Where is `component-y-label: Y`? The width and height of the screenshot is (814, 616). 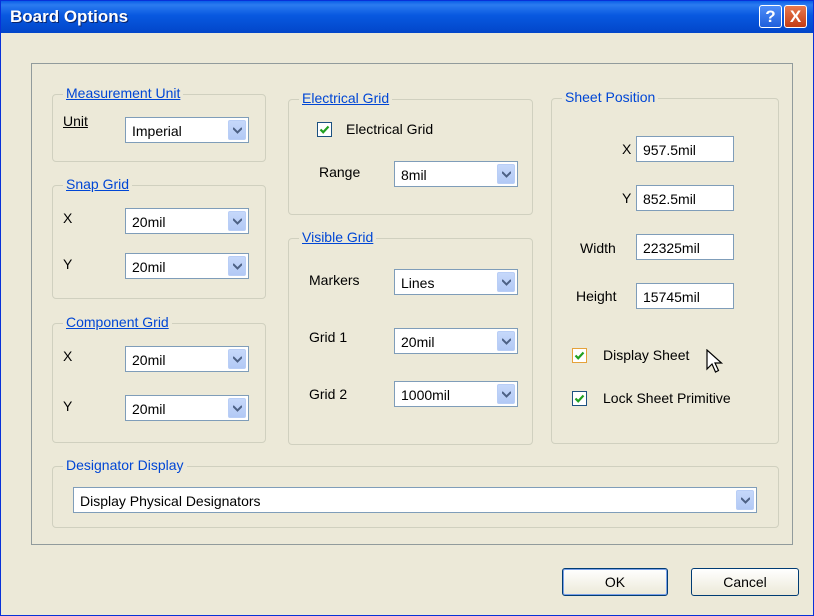
component-y-label: Y is located at coordinates (68, 406).